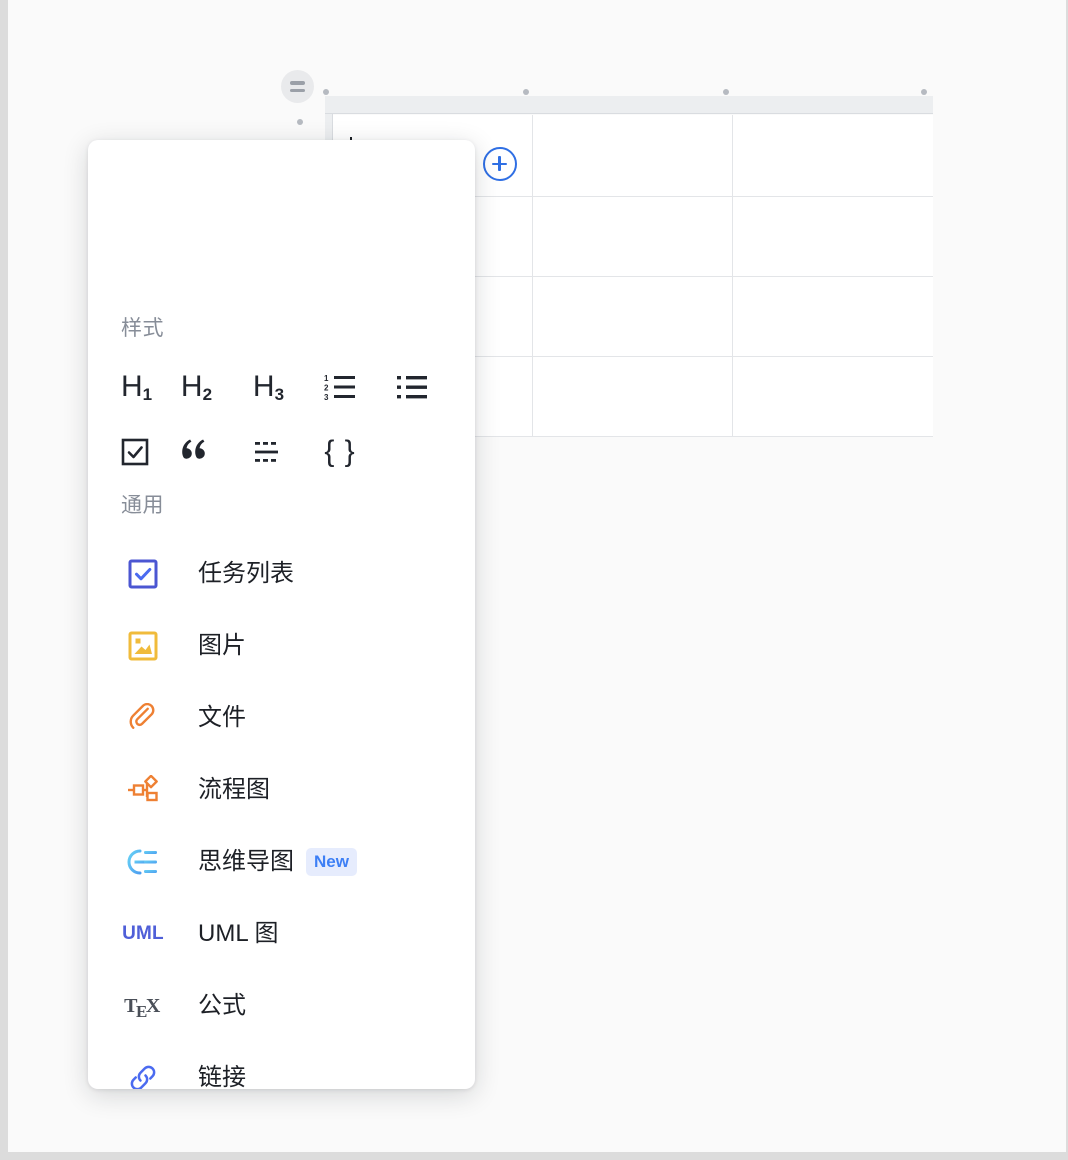 This screenshot has height=1160, width=1068. I want to click on mindmap-icon, so click(142, 862).